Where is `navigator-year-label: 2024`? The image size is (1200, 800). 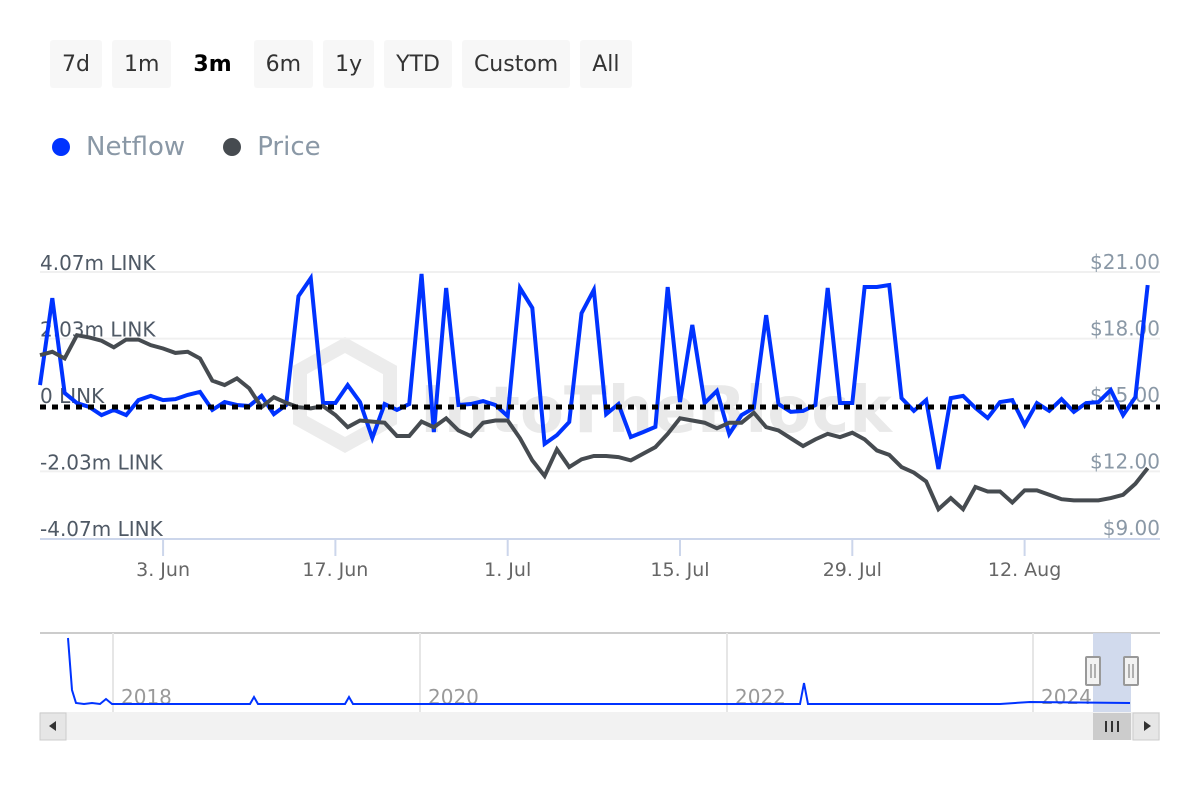 navigator-year-label: 2024 is located at coordinates (1066, 697).